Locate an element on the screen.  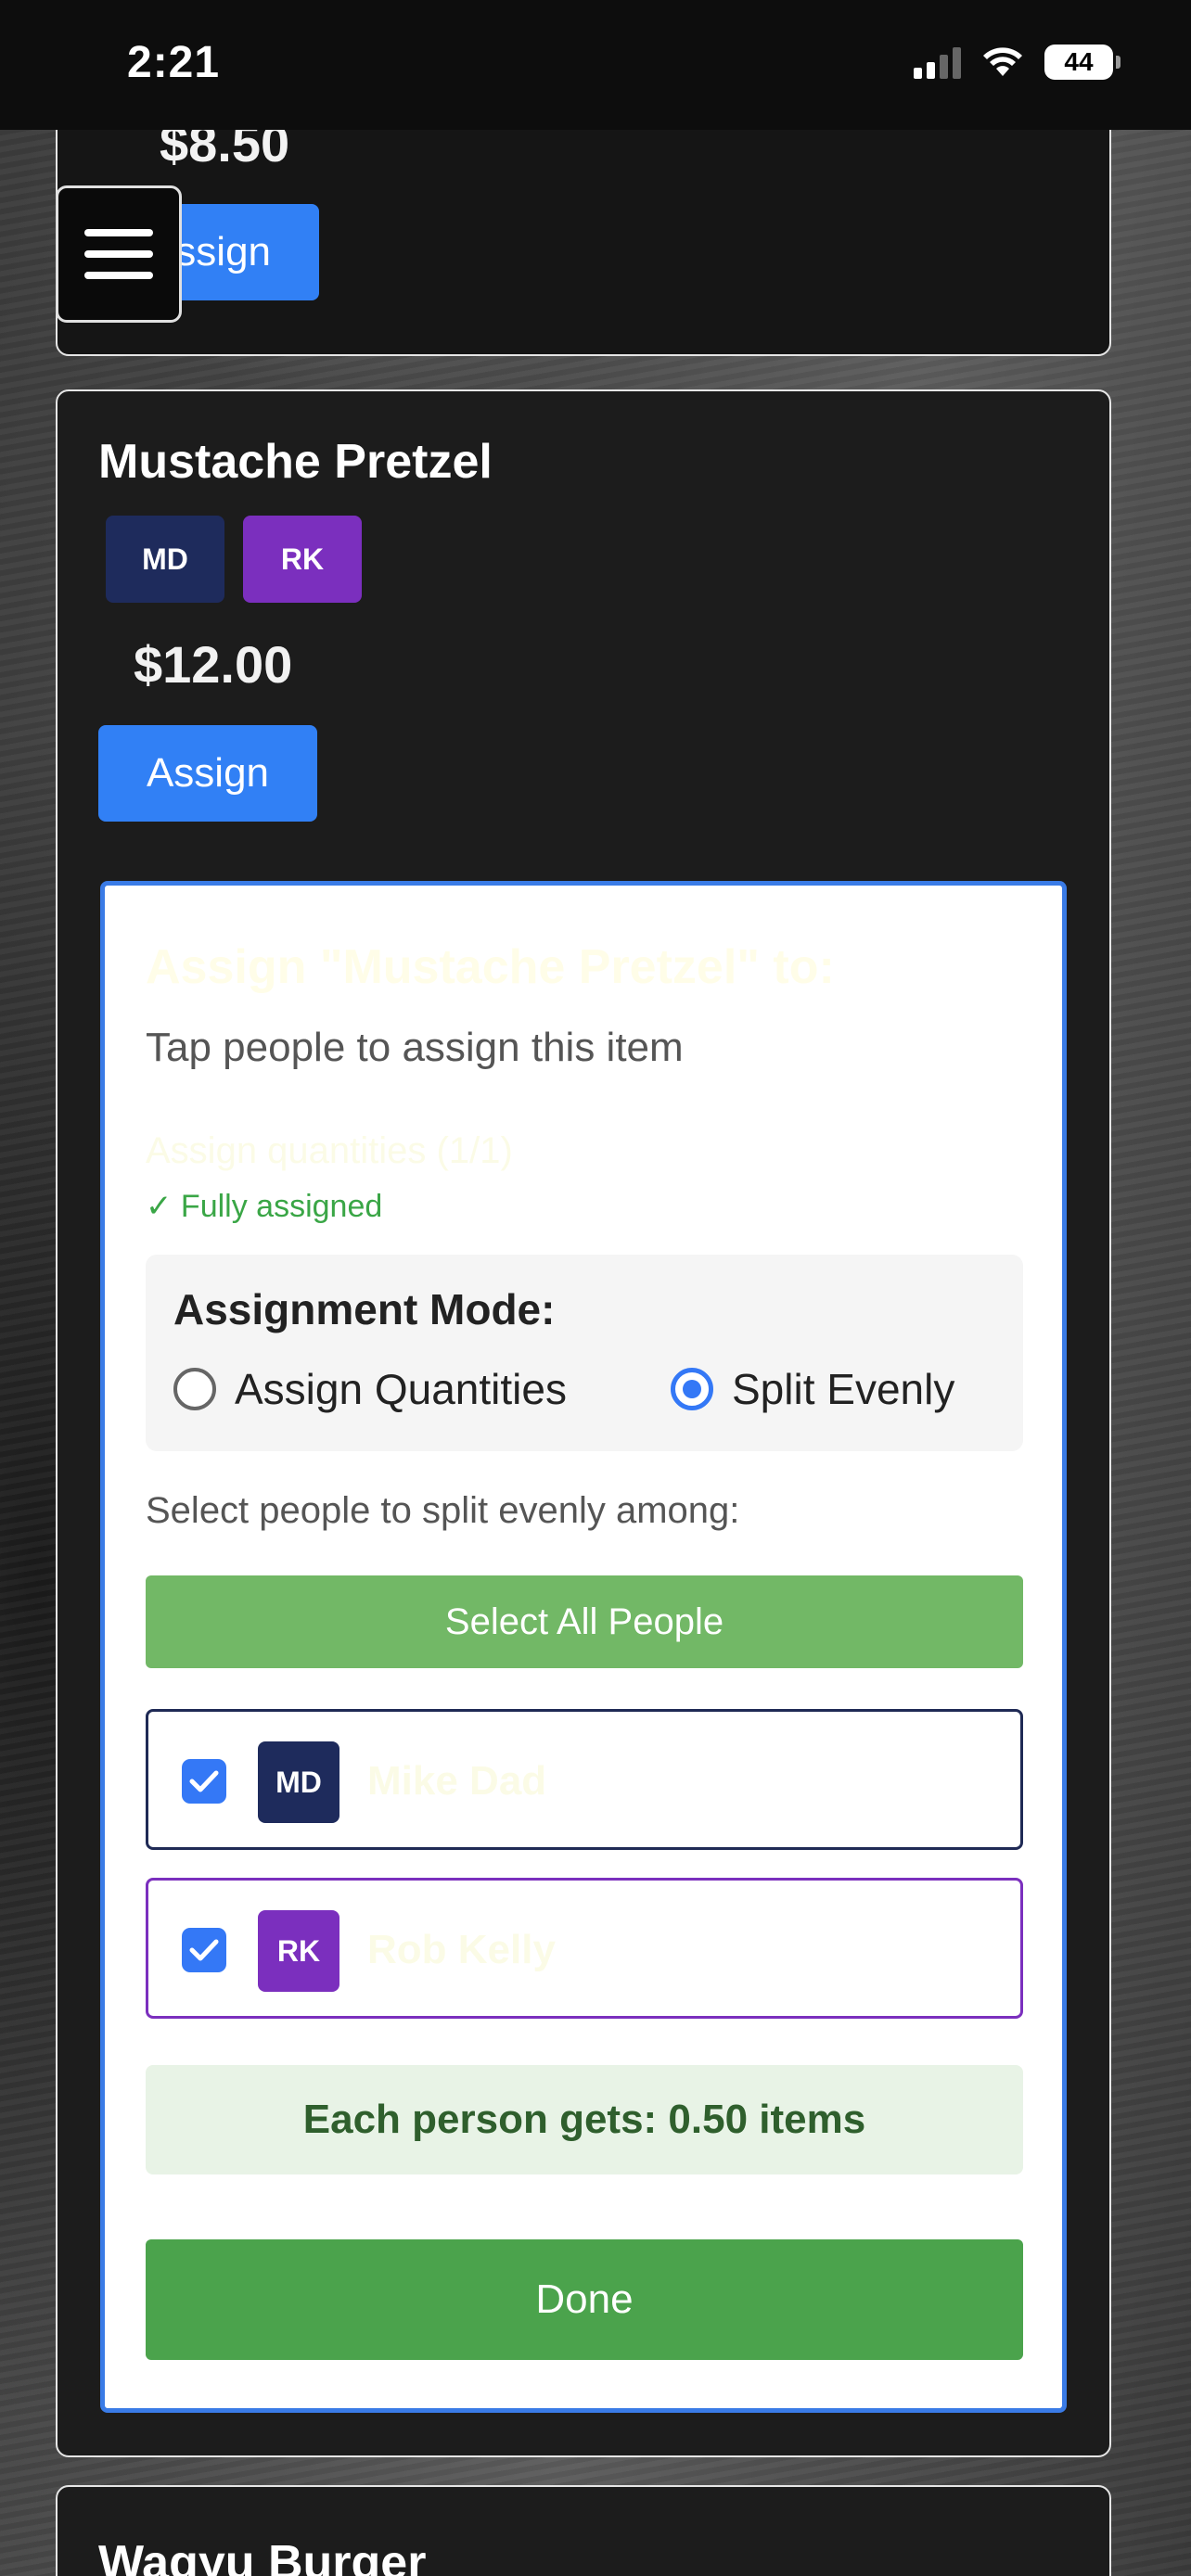
assign-button: Assign is located at coordinates (207, 773).